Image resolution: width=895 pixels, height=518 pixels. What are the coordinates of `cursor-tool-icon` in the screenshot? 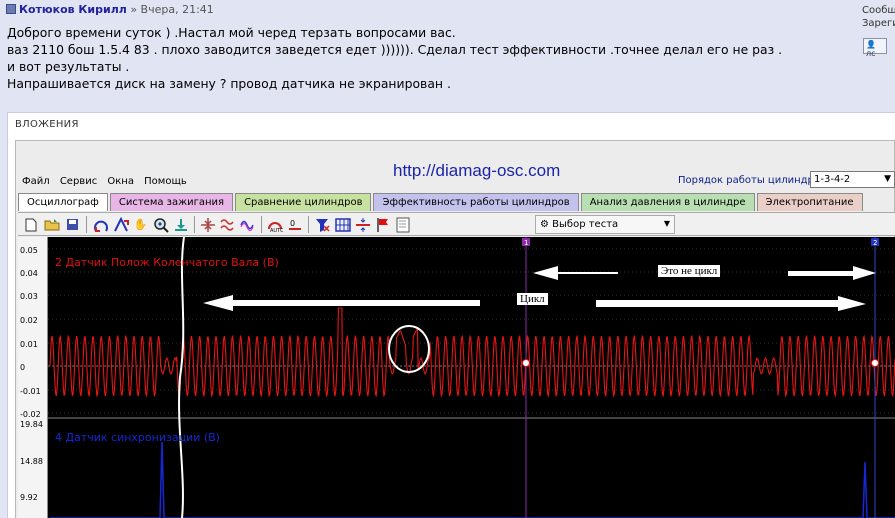 It's located at (100, 224).